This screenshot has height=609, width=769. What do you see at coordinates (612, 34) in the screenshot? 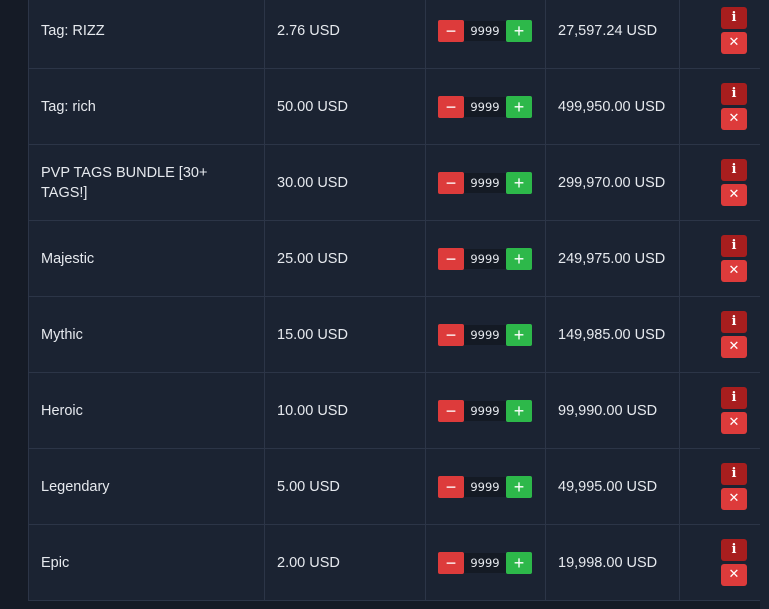
I see `line-total: 27,597.24 USD` at bounding box center [612, 34].